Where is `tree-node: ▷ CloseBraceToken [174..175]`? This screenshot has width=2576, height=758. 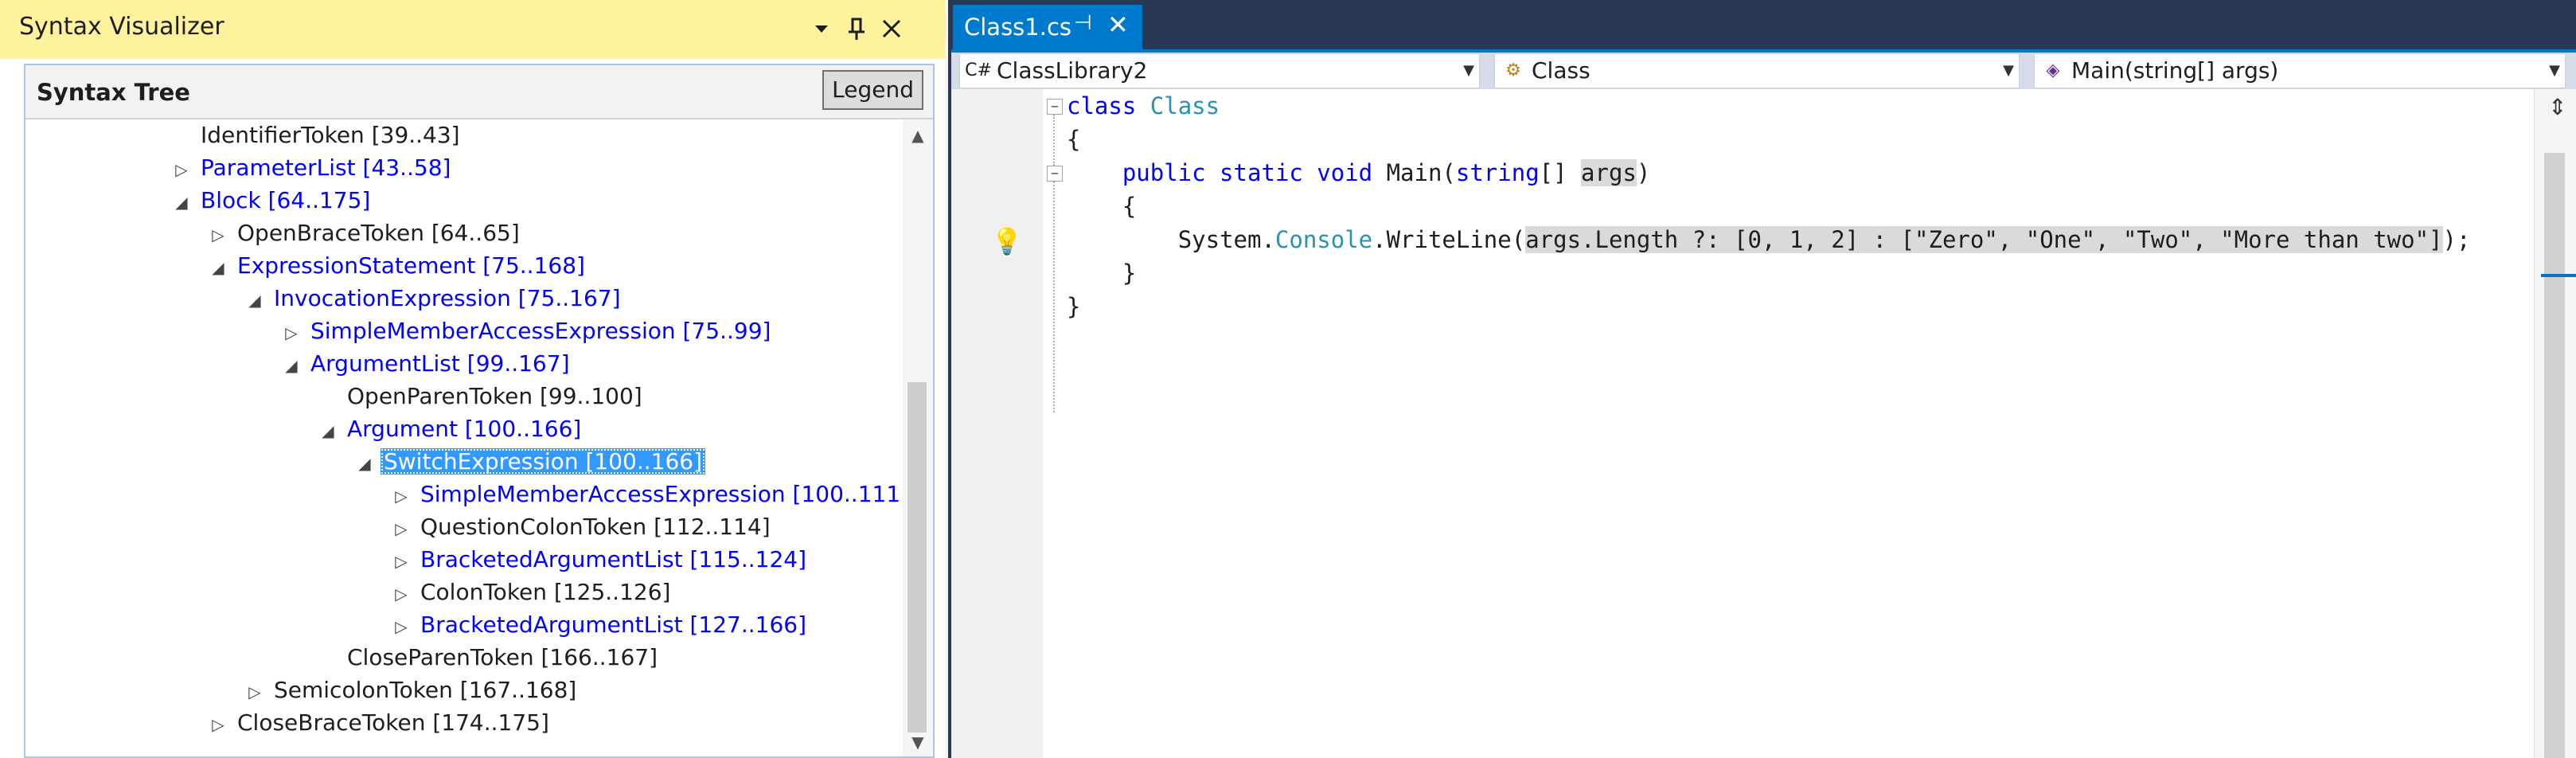
tree-node: ▷ CloseBraceToken [174..175] is located at coordinates (377, 723).